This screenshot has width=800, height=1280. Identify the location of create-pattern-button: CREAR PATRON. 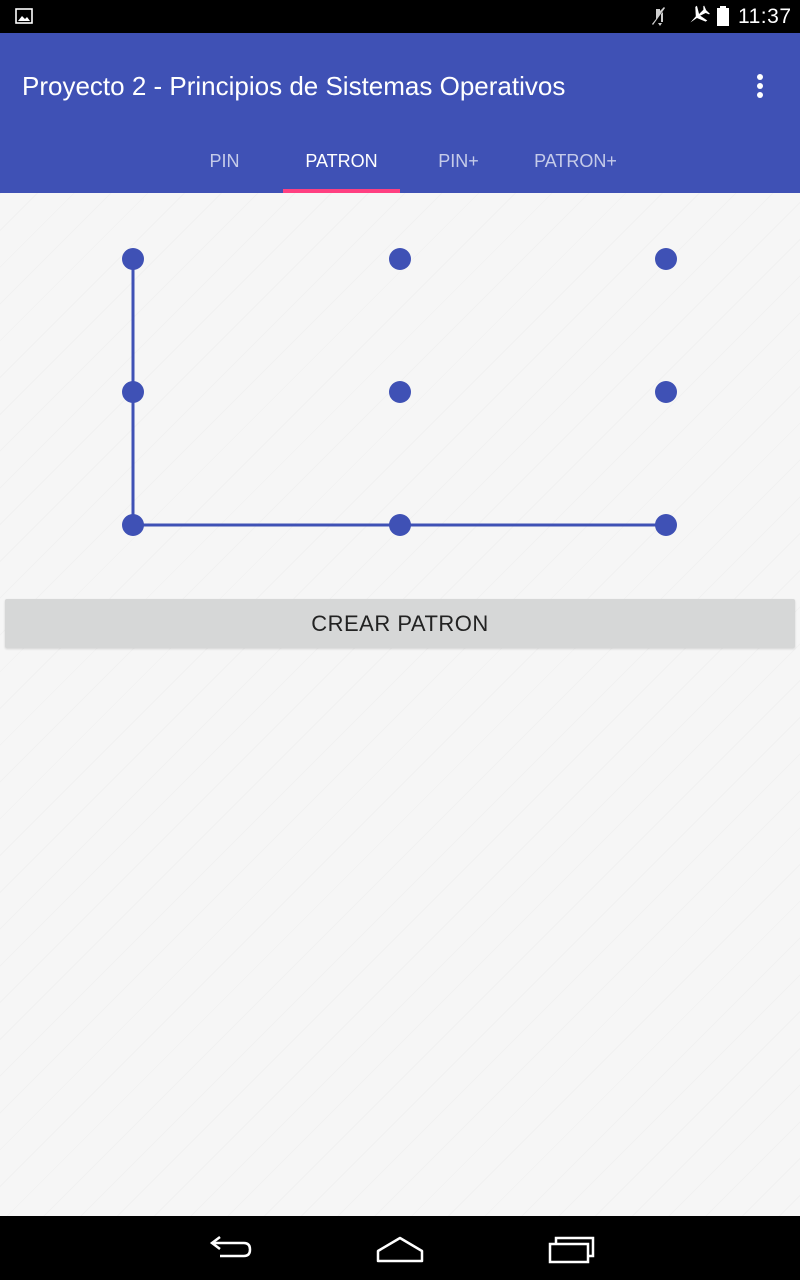
(400, 623).